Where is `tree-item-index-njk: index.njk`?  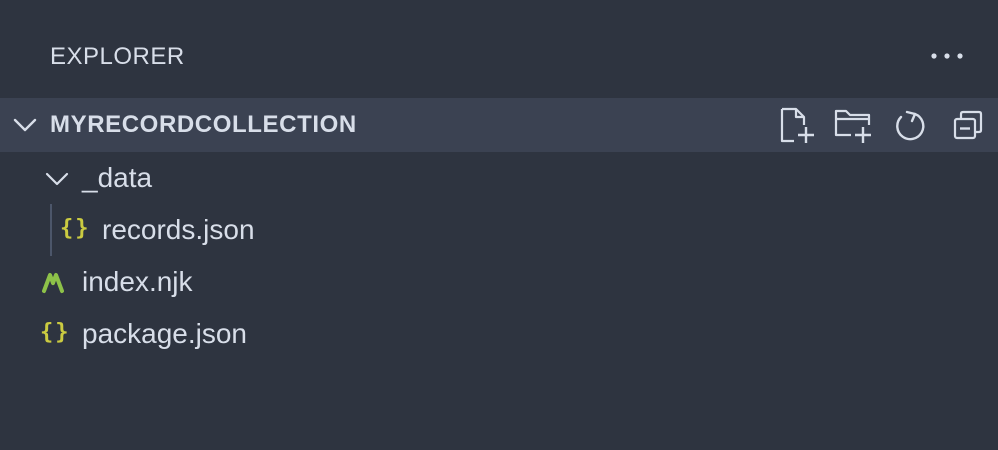
tree-item-index-njk: index.njk is located at coordinates (499, 282).